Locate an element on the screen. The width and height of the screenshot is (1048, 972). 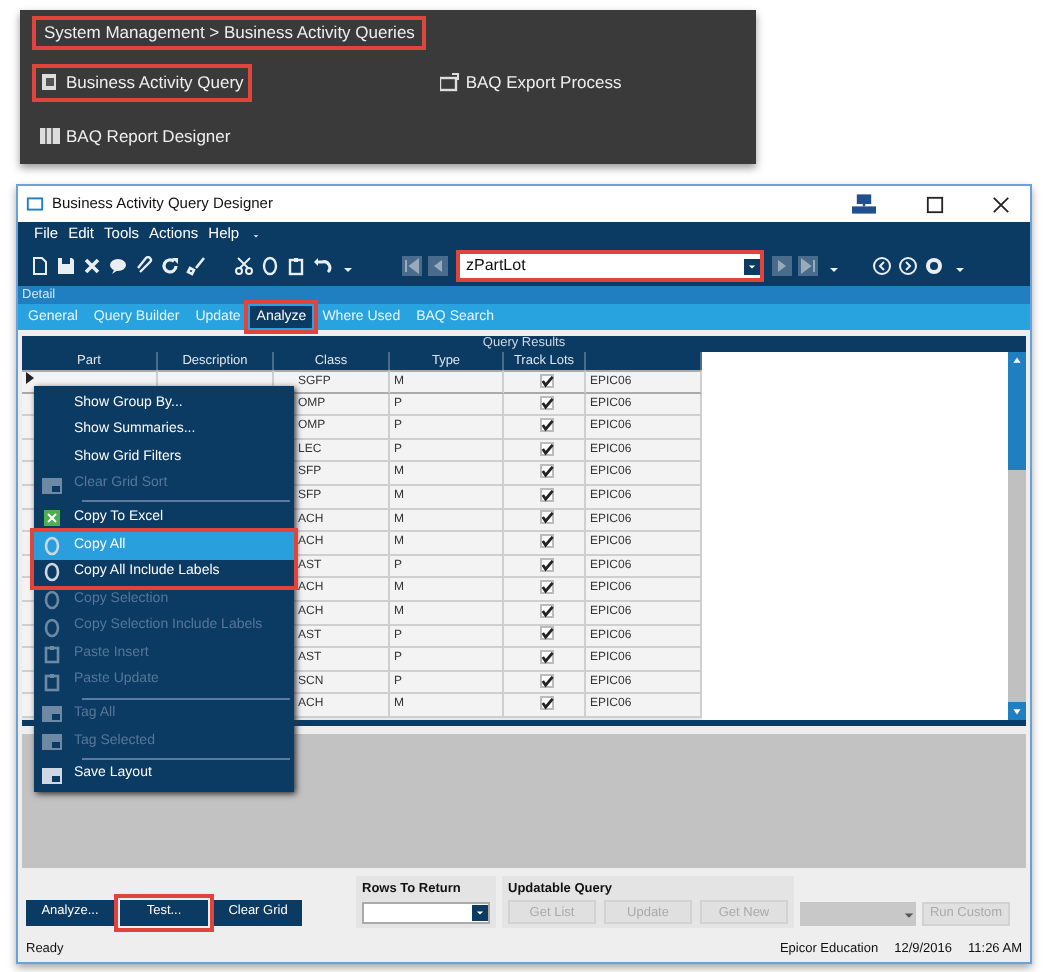
menu-link: Business Activity Query is located at coordinates (142, 82).